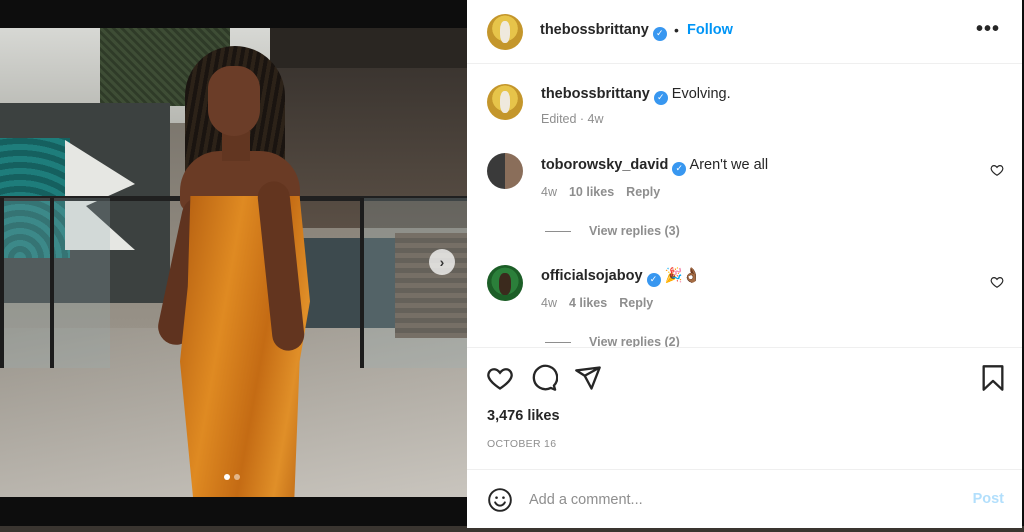 The height and width of the screenshot is (532, 1024). I want to click on author-username-text: thebossbrittany, so click(594, 30).